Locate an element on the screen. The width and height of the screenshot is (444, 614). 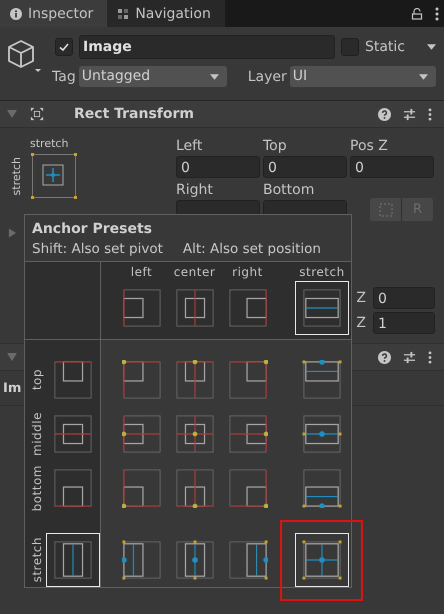
blueprint-mode-button is located at coordinates (386, 209).